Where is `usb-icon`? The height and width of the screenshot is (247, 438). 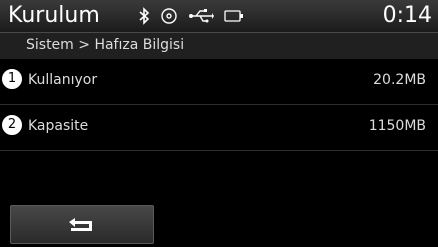
usb-icon is located at coordinates (201, 16).